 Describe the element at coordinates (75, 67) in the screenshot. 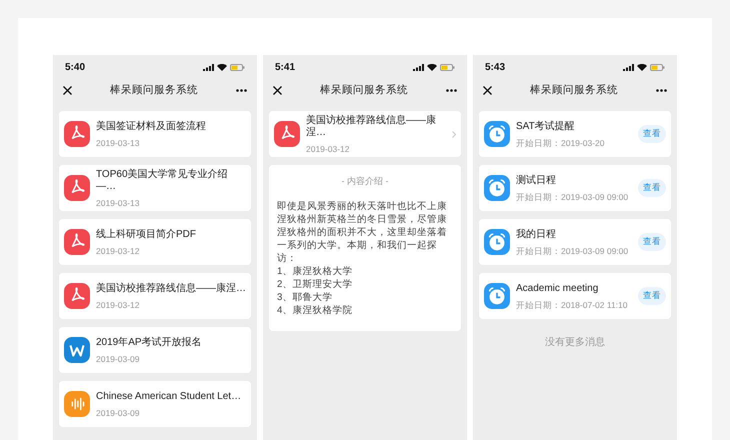

I see `status-time: 5:40` at that location.